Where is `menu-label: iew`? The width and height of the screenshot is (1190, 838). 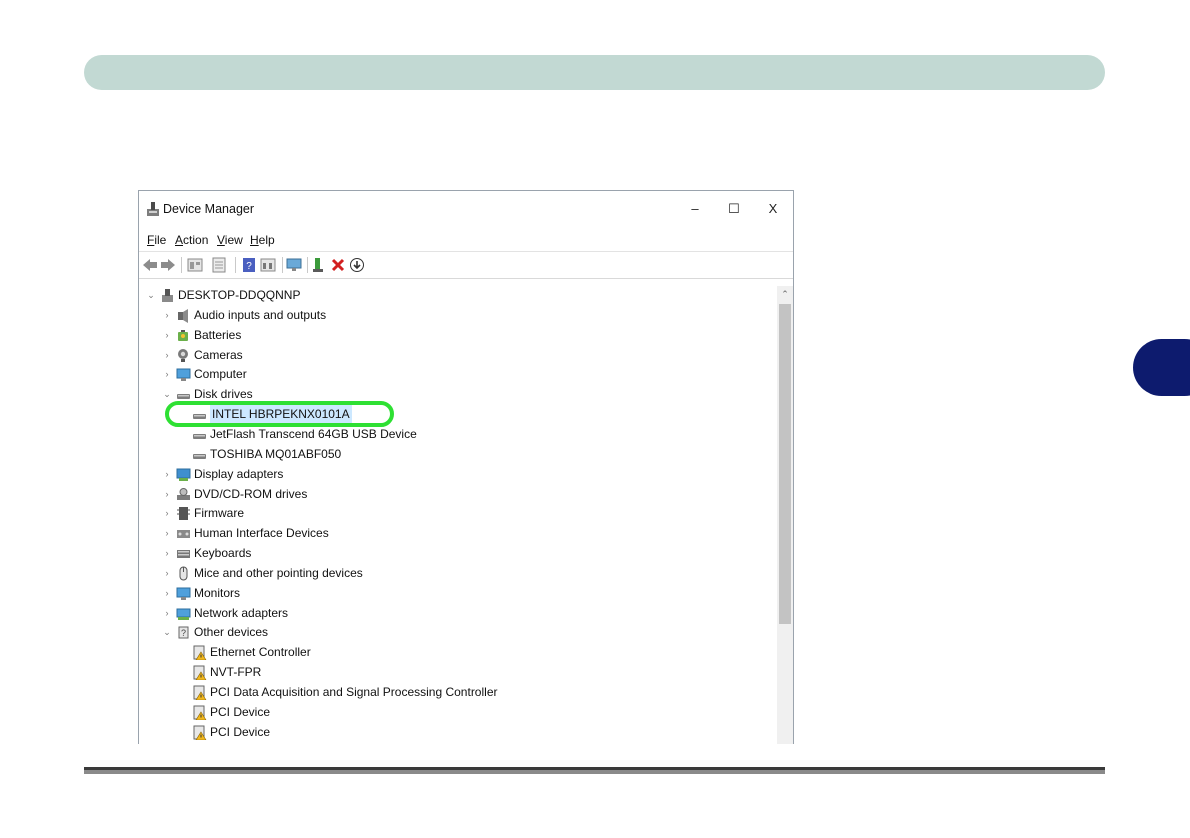
menu-label: iew is located at coordinates (233, 240).